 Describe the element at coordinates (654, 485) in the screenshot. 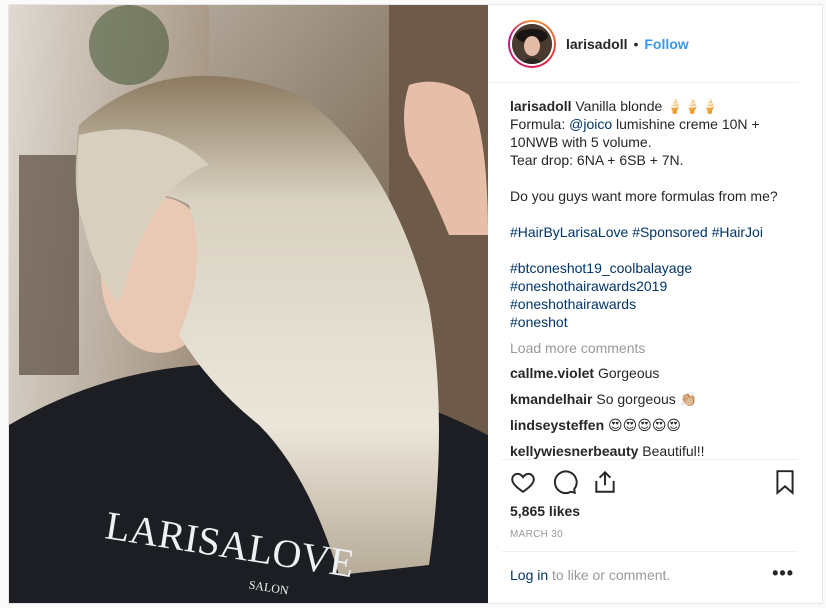

I see `action-bar` at that location.